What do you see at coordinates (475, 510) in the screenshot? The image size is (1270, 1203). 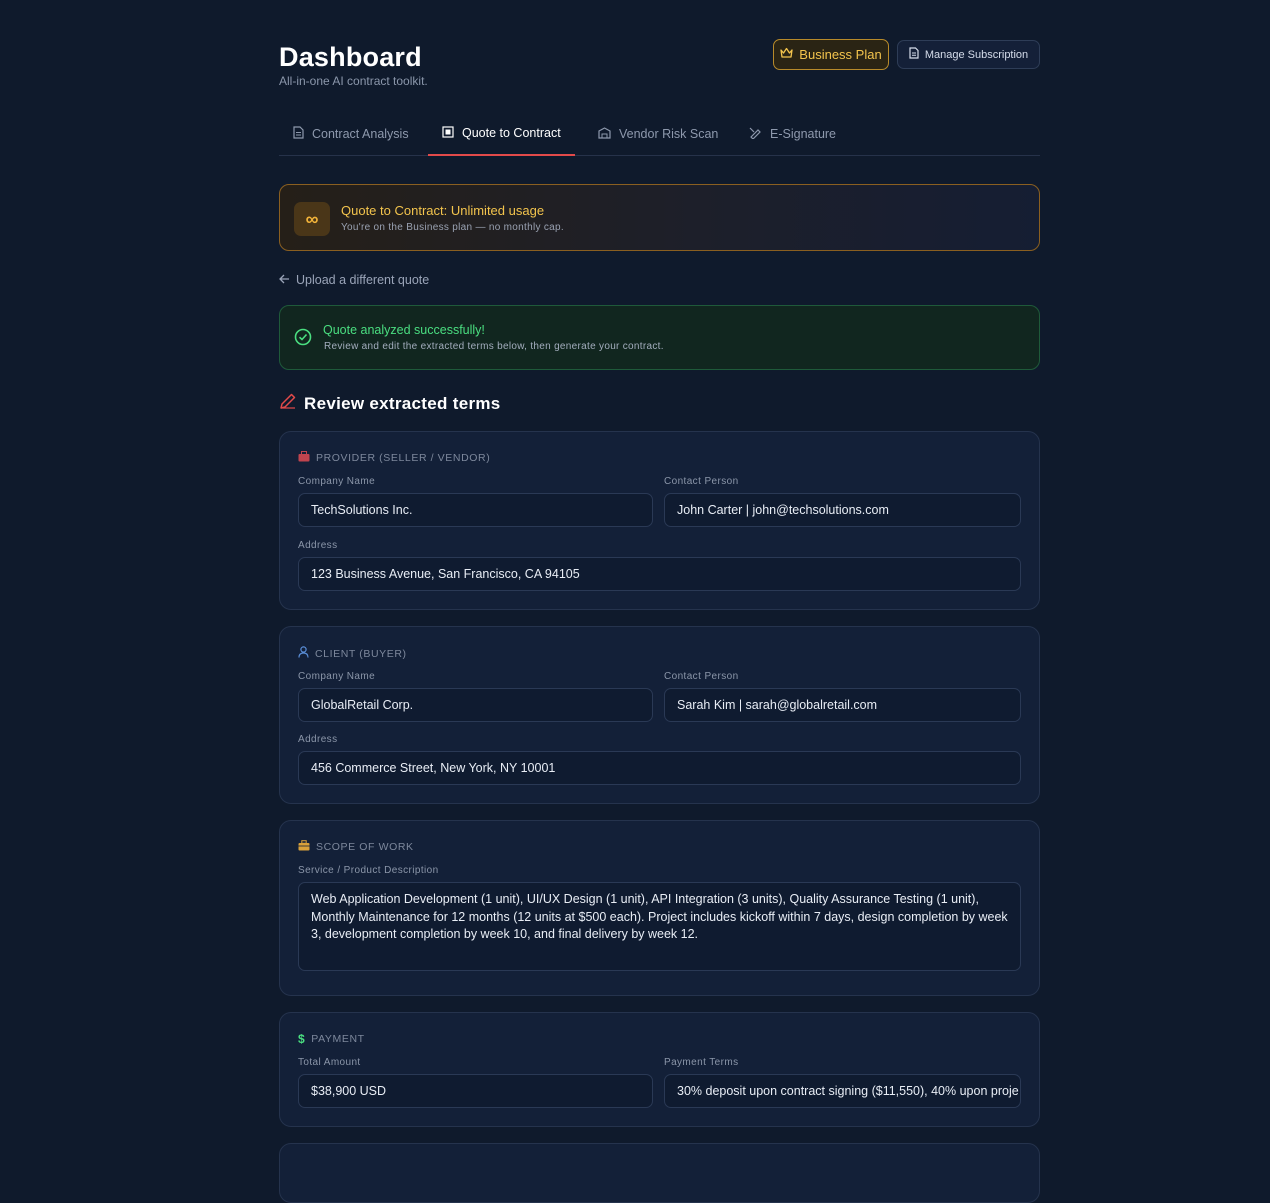 I see `provider-company-input: TechSolutions Inc.` at bounding box center [475, 510].